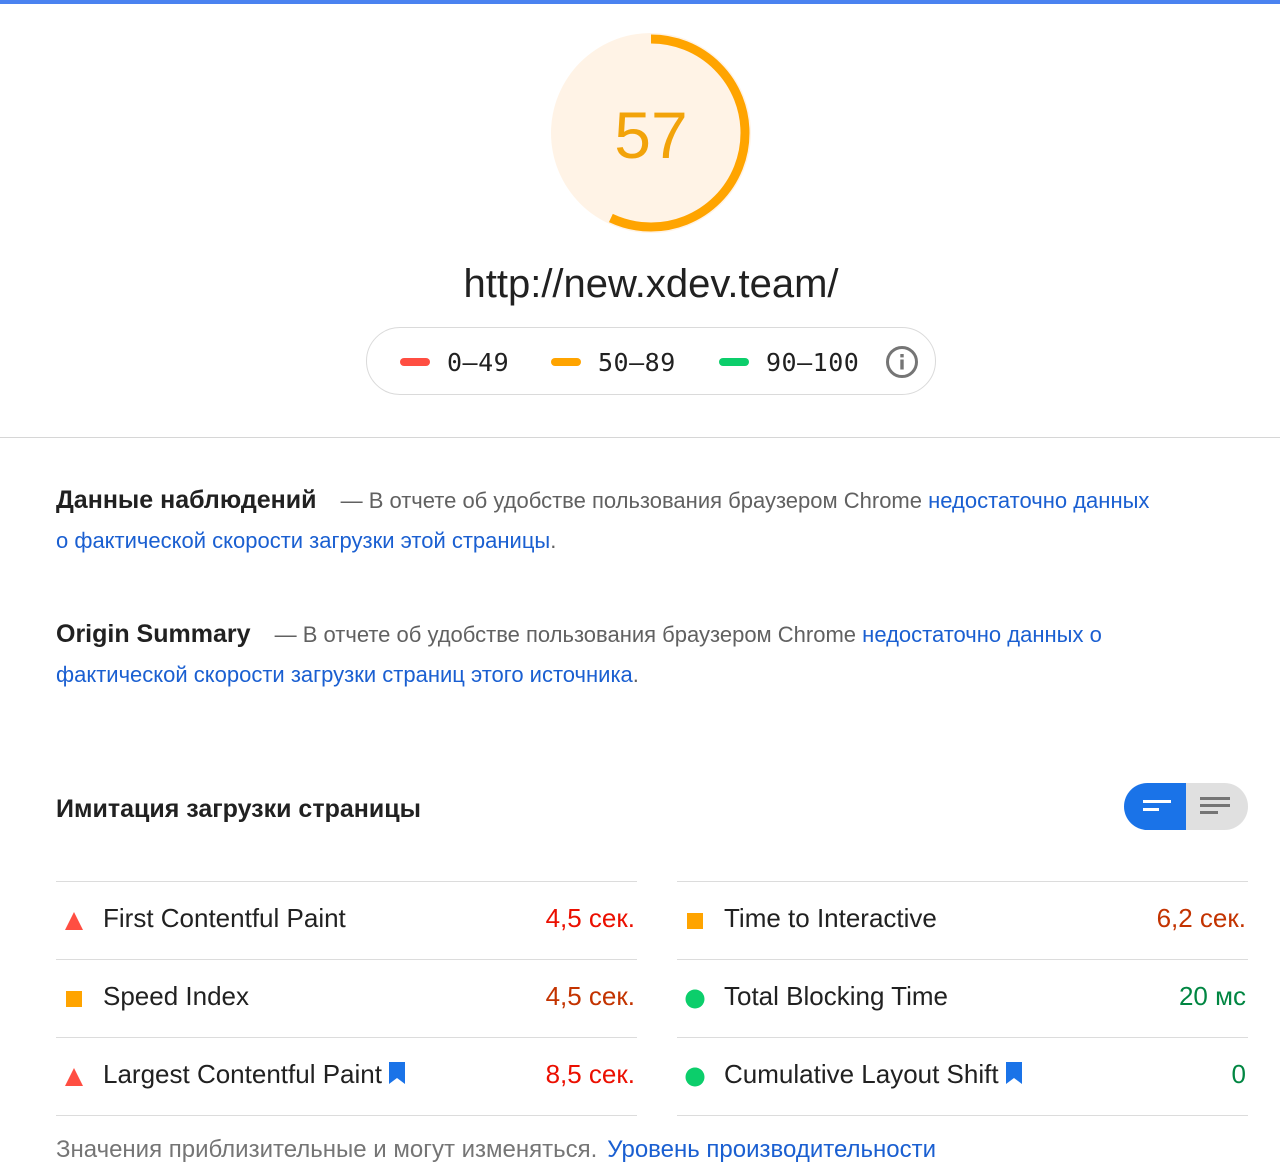 The image size is (1280, 1164). I want to click on origin-summary-title: Origin Summary, so click(153, 634).